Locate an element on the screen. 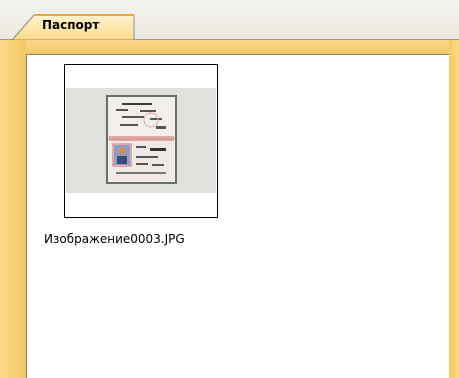 The image size is (459, 378). file-name-label: Изображение0003.JPG is located at coordinates (144, 239).